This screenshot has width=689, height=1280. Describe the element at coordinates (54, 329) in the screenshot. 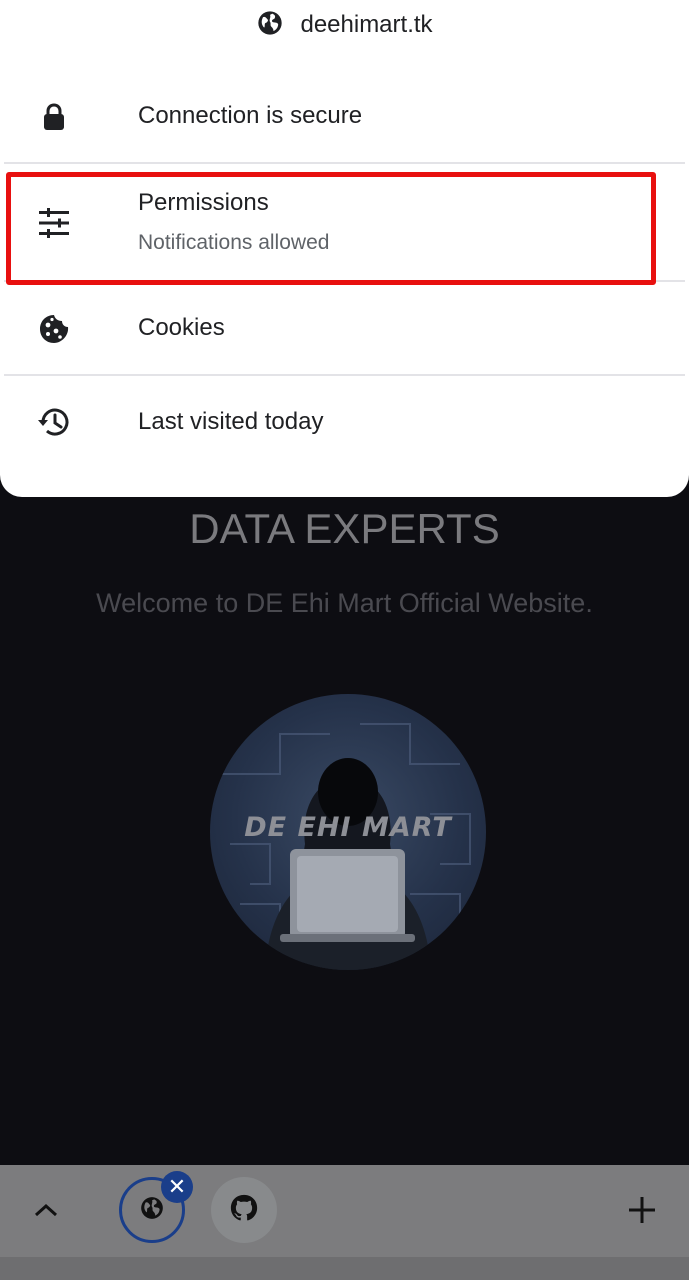

I see `cookie-icon` at that location.